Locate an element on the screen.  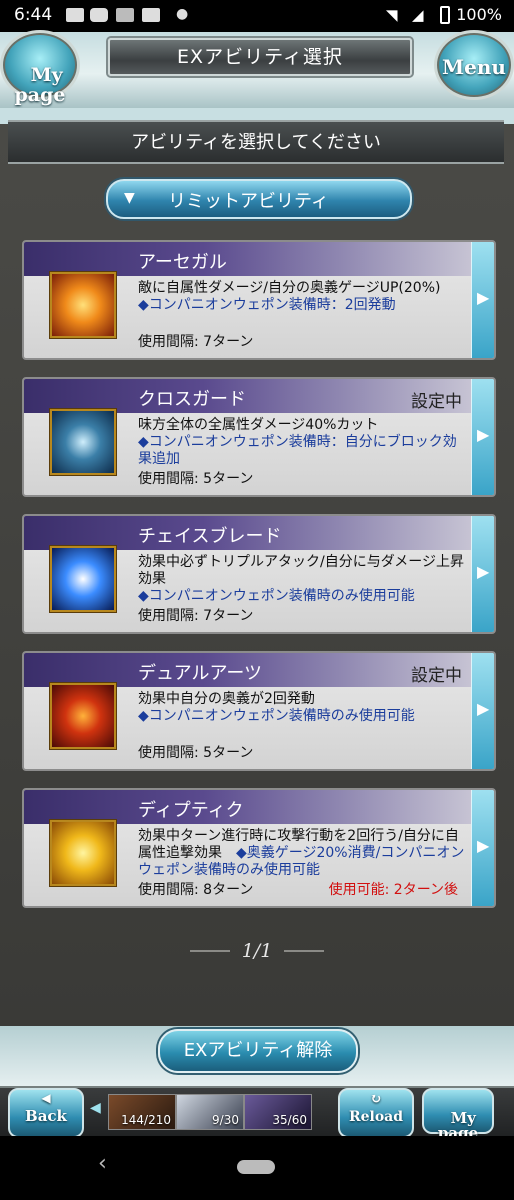
bird-icon is located at coordinates (125, 15).